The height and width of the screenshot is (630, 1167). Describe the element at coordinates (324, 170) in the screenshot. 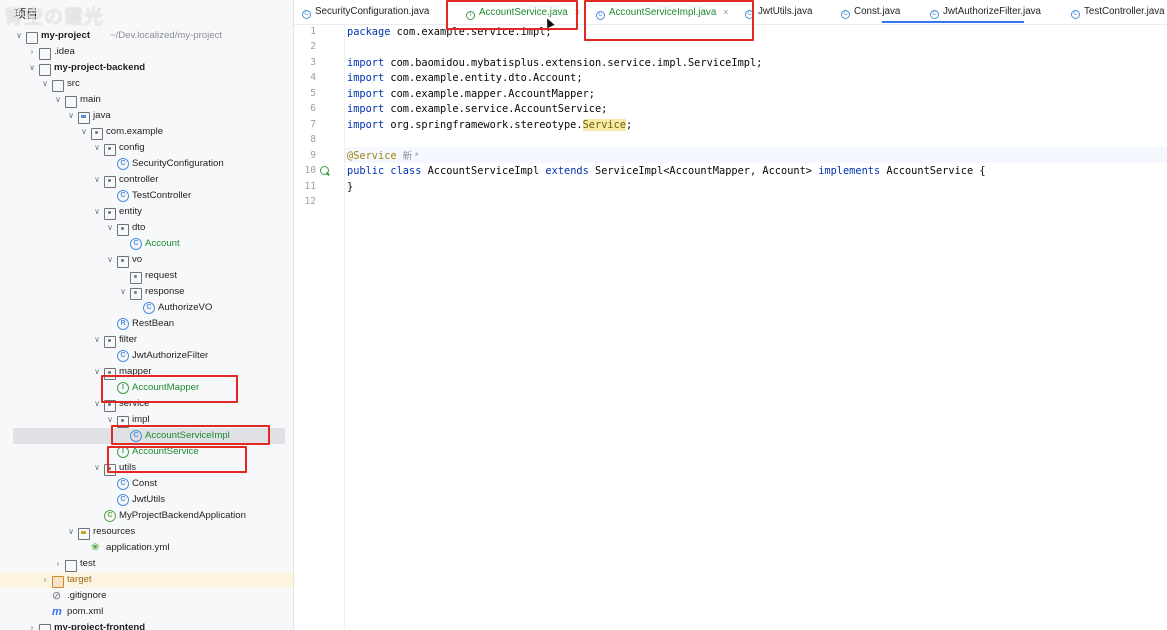

I see `spring-bean-gutter-icon` at that location.